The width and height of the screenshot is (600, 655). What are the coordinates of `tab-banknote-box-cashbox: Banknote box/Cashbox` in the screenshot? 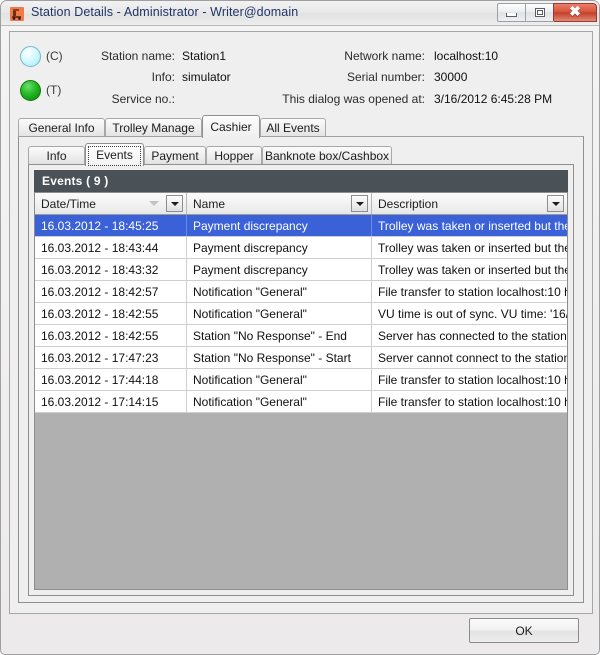 It's located at (327, 155).